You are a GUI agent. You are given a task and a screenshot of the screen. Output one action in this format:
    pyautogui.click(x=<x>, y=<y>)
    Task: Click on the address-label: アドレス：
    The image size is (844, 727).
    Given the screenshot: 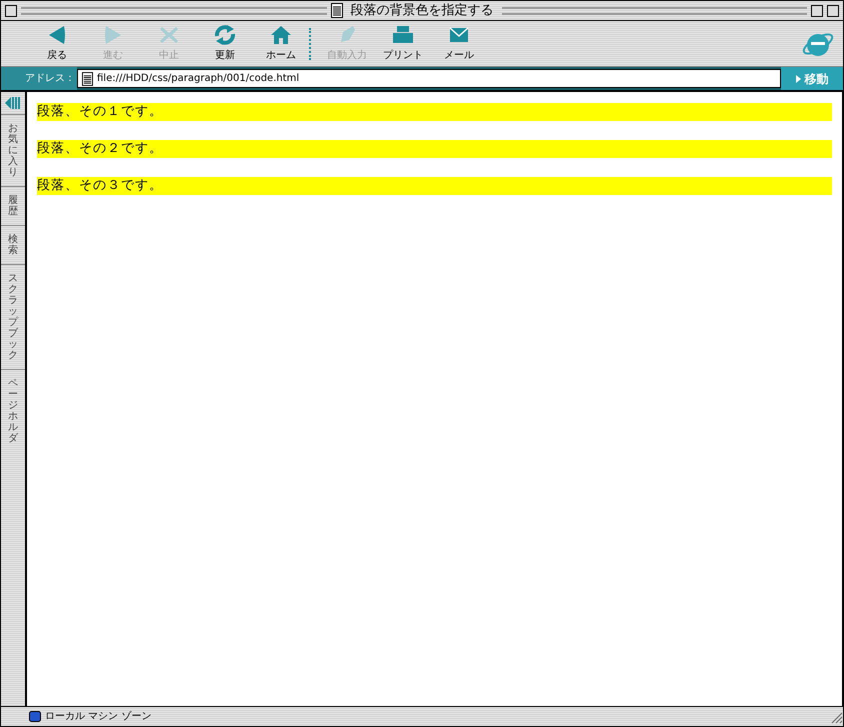 What is the action you would take?
    pyautogui.click(x=39, y=78)
    